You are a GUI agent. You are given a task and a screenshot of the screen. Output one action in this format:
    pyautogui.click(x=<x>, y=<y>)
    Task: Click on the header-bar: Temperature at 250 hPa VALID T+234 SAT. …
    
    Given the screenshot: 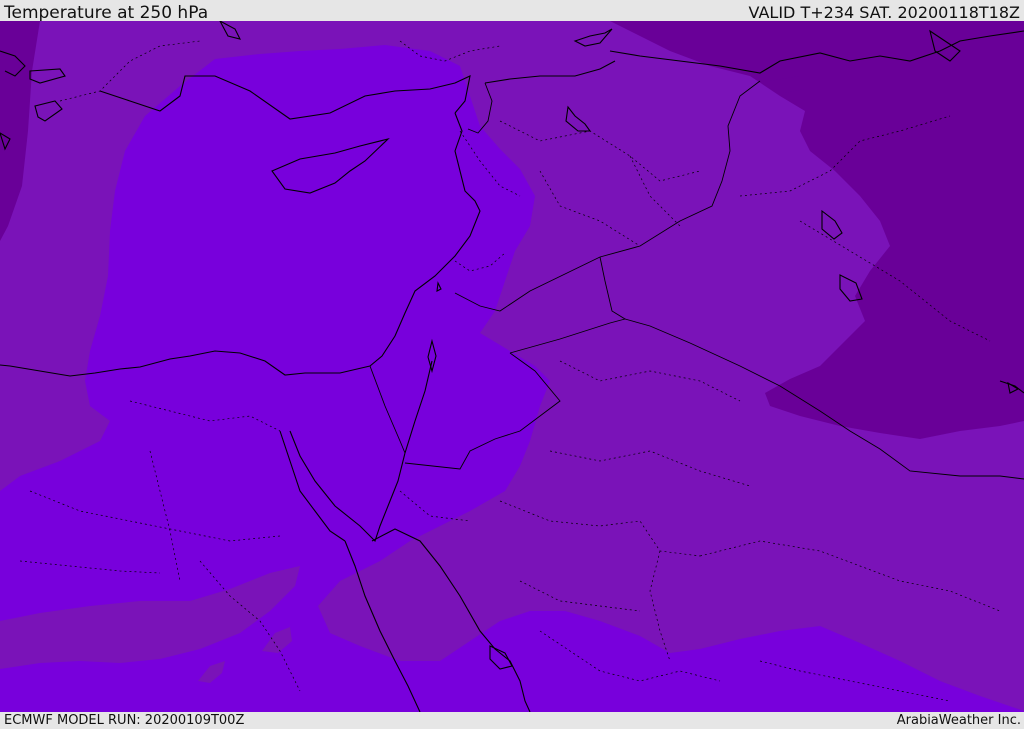 What is the action you would take?
    pyautogui.click(x=512, y=11)
    